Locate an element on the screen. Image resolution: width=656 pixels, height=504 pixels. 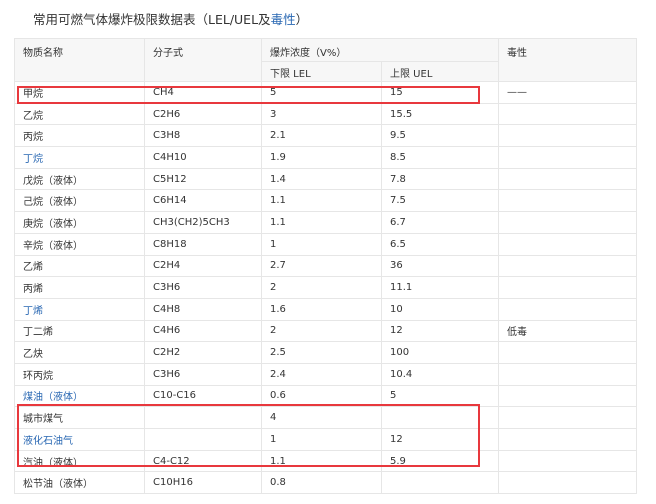
table-row: 甲烷 CH4 5 15 —— is located at coordinates (325, 92).